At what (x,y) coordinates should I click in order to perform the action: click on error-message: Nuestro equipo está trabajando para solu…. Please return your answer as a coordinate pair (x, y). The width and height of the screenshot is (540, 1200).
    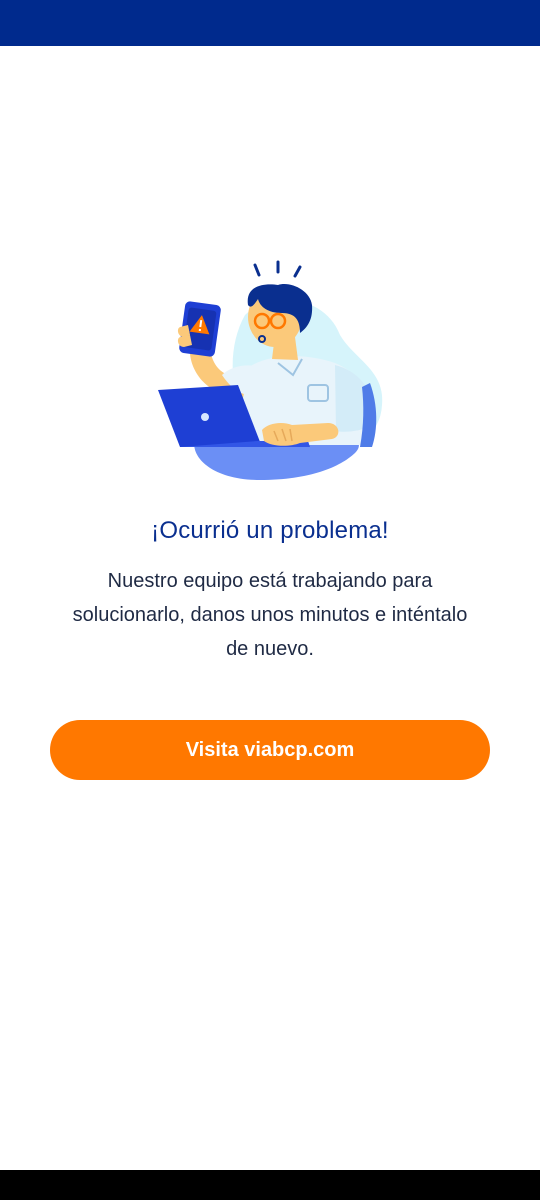
    Looking at the image, I should click on (270, 615).